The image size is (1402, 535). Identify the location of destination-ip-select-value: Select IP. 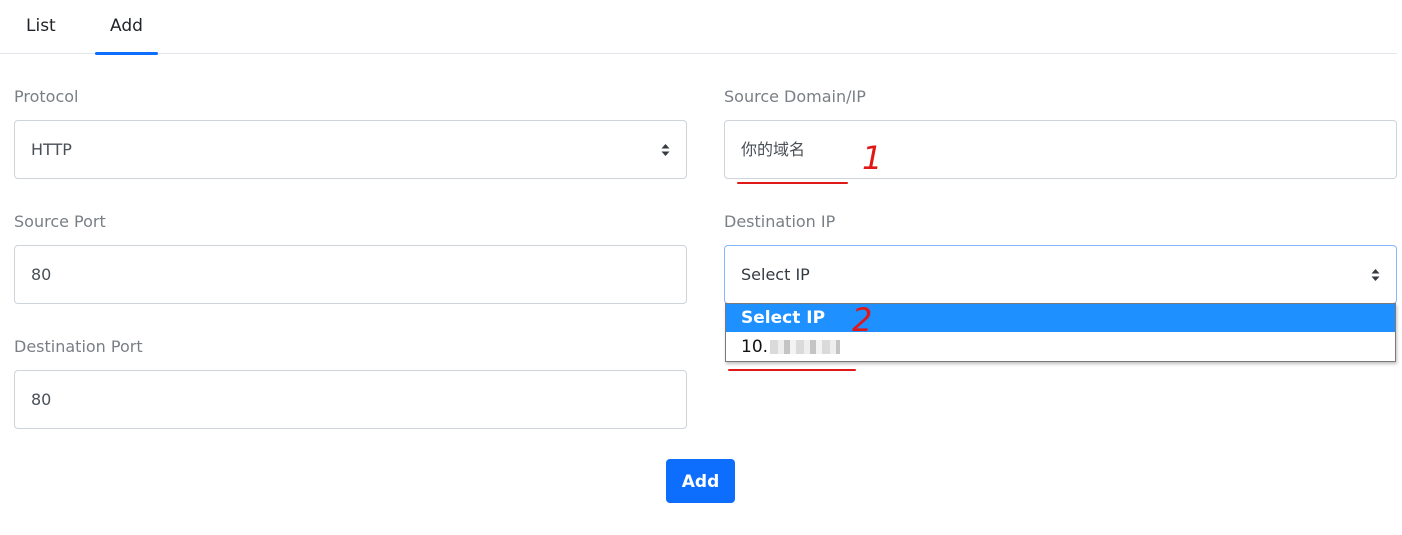
(775, 274).